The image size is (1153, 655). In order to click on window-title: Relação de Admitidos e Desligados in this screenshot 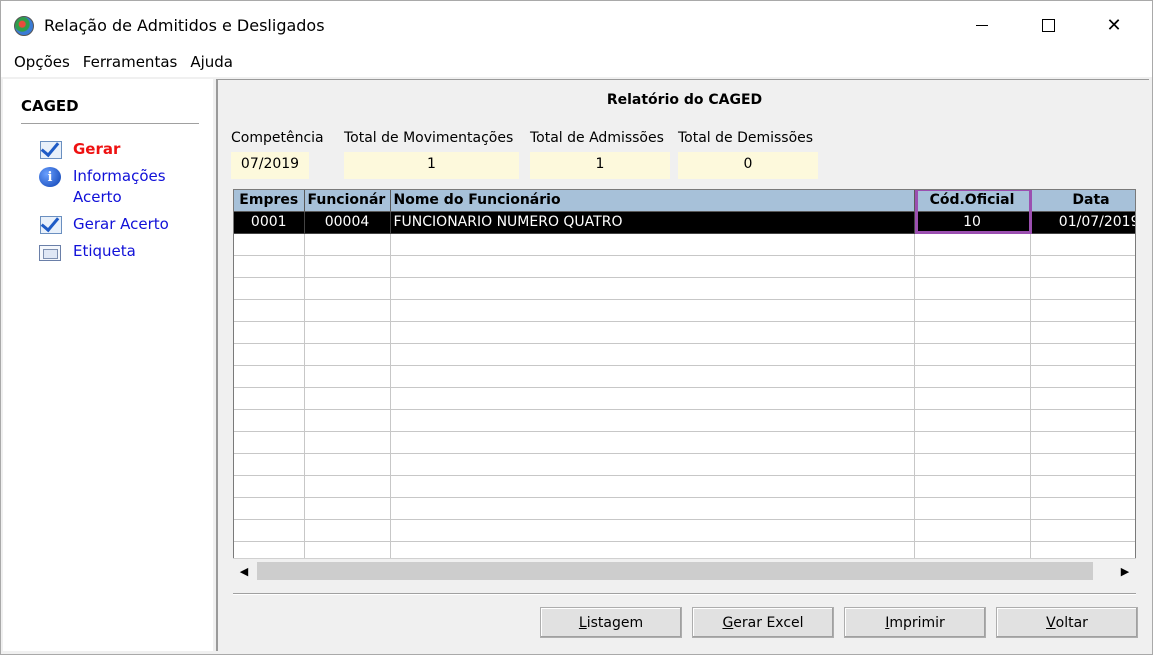, I will do `click(184, 25)`.